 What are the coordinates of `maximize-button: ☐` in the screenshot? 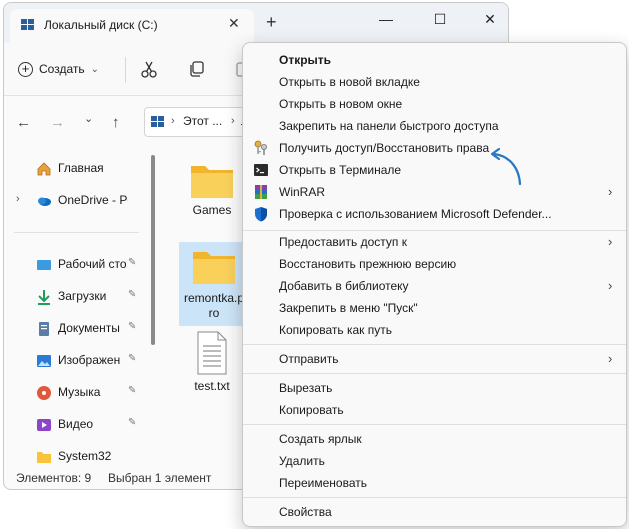 It's located at (440, 19).